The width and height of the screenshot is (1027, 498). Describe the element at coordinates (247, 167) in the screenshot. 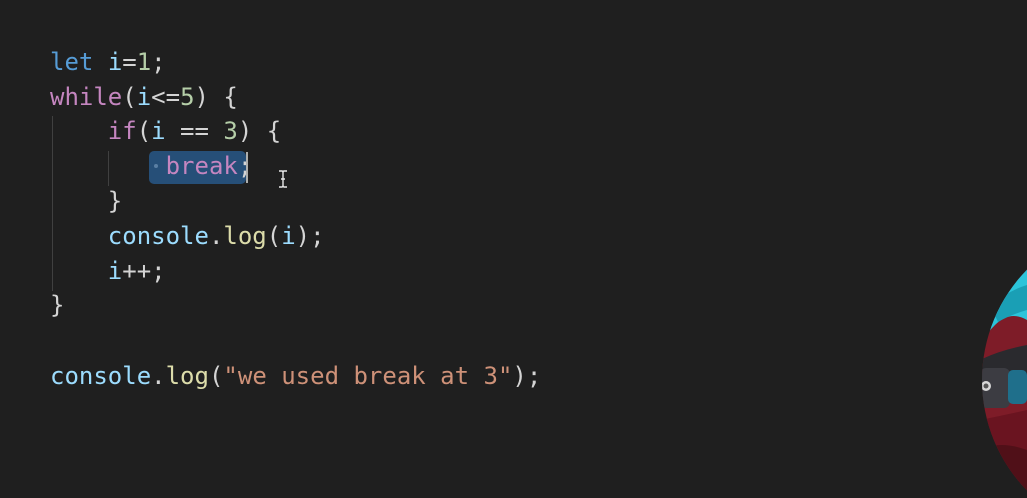

I see `text-cursor` at that location.